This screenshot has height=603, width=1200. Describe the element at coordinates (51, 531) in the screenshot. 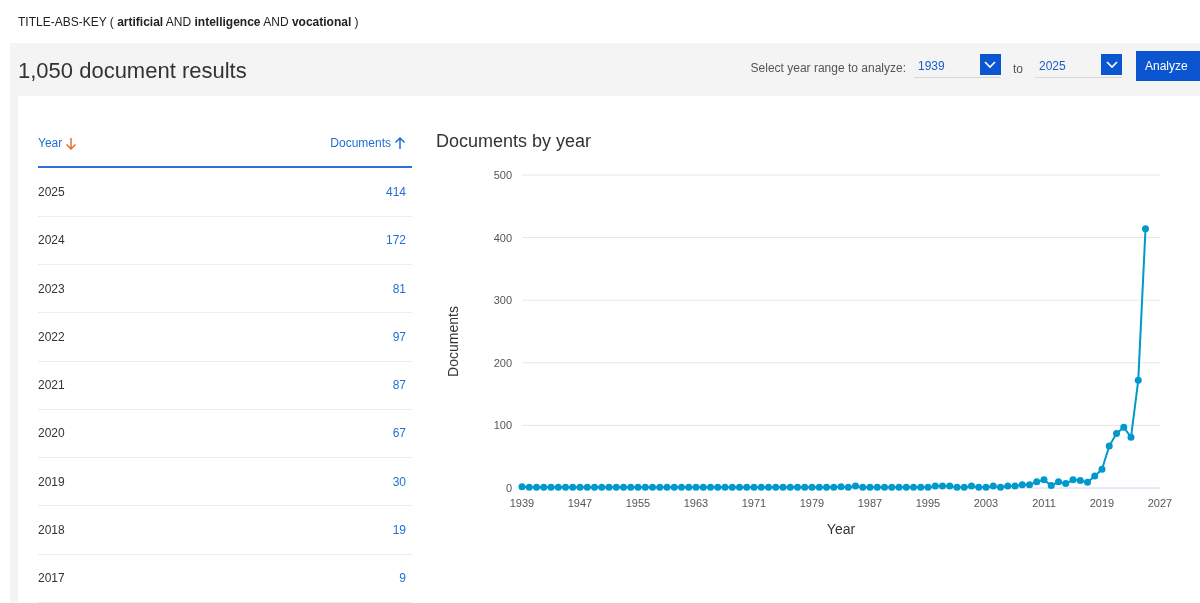

I see `year-cell-text: 2018` at that location.